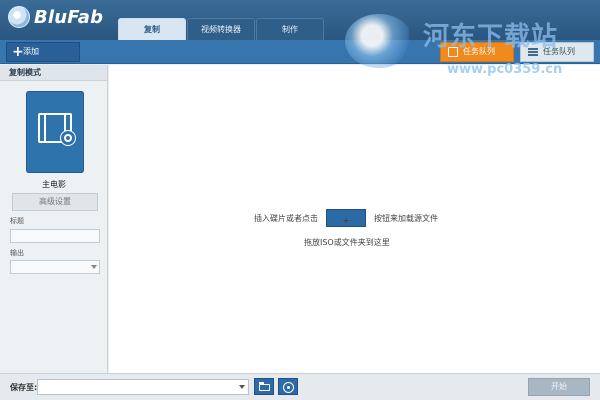 The width and height of the screenshot is (600, 400). I want to click on load-source-button: +, so click(346, 218).